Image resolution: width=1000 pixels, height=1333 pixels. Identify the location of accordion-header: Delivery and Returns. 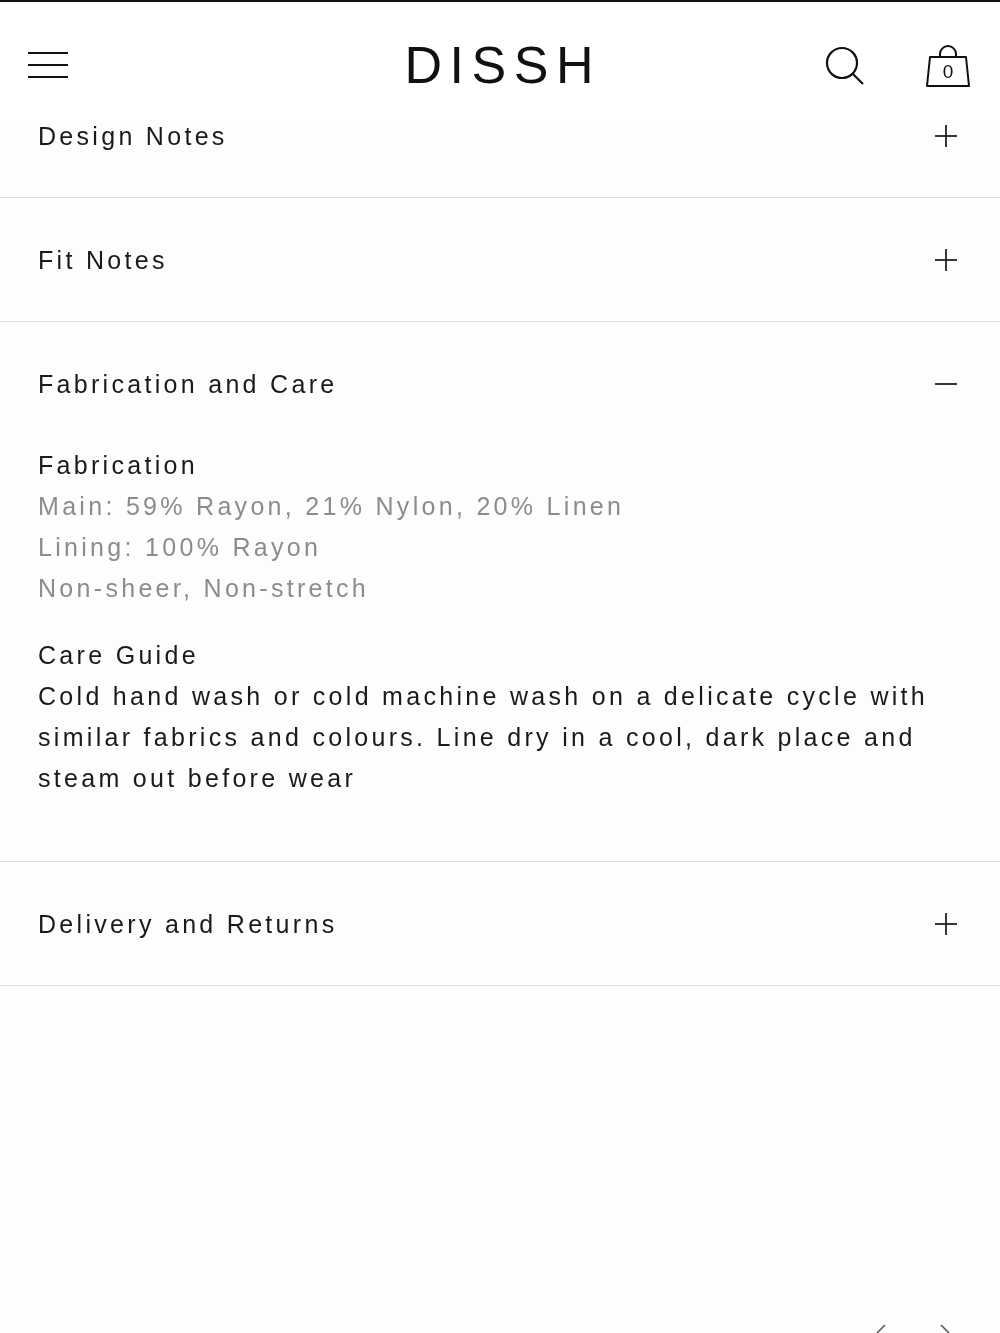
(500, 923).